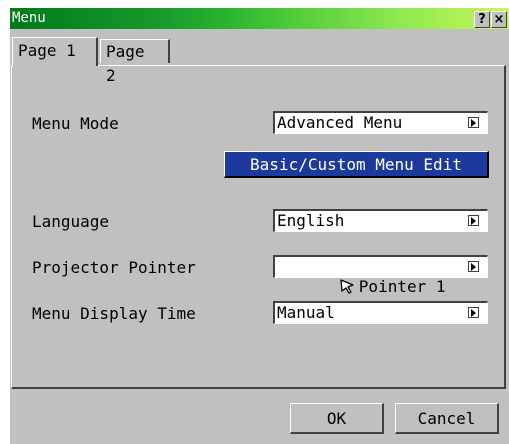 This screenshot has width=509, height=444. I want to click on tab-page-2: Page 2, so click(135, 62).